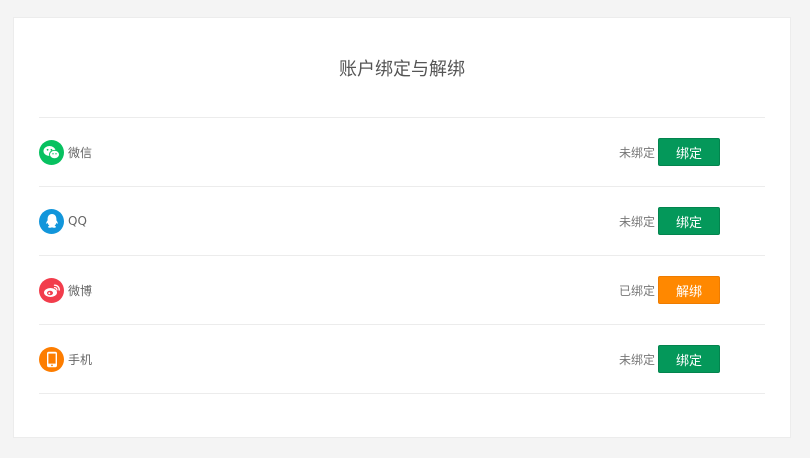 The height and width of the screenshot is (458, 810). I want to click on account-name: 手机, so click(80, 359).